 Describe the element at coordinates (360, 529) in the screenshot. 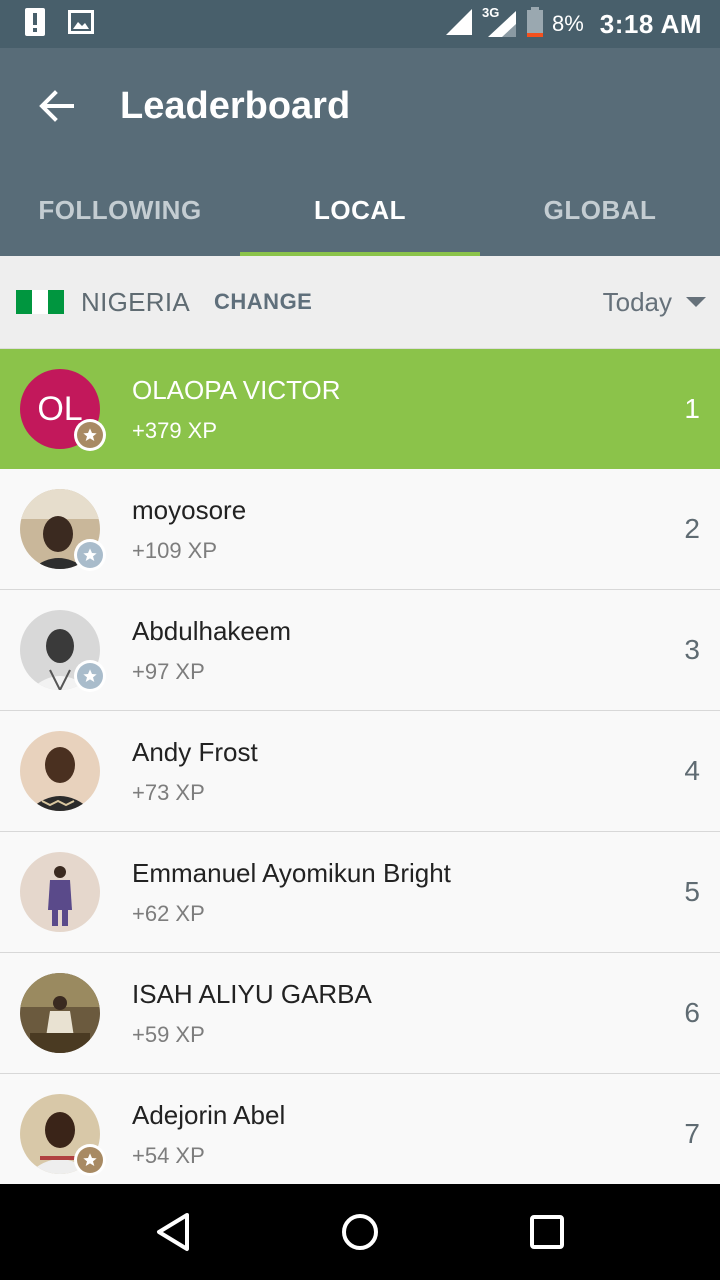

I see `leaderboard-row: moyosore +109 XP 2` at that location.